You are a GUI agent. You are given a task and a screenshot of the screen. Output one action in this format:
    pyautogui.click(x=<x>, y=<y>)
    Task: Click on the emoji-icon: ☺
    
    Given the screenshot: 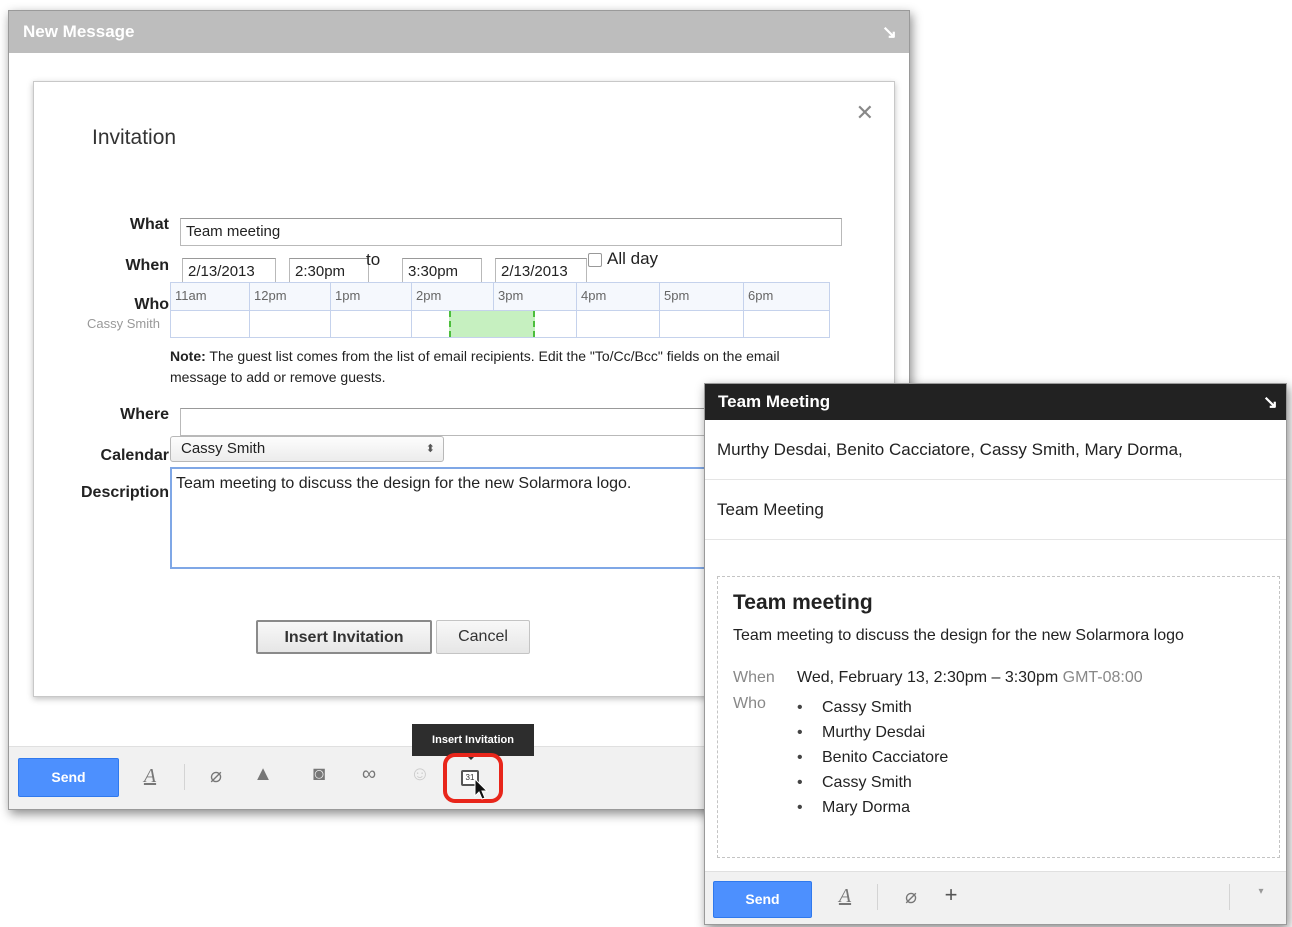 What is the action you would take?
    pyautogui.click(x=420, y=774)
    